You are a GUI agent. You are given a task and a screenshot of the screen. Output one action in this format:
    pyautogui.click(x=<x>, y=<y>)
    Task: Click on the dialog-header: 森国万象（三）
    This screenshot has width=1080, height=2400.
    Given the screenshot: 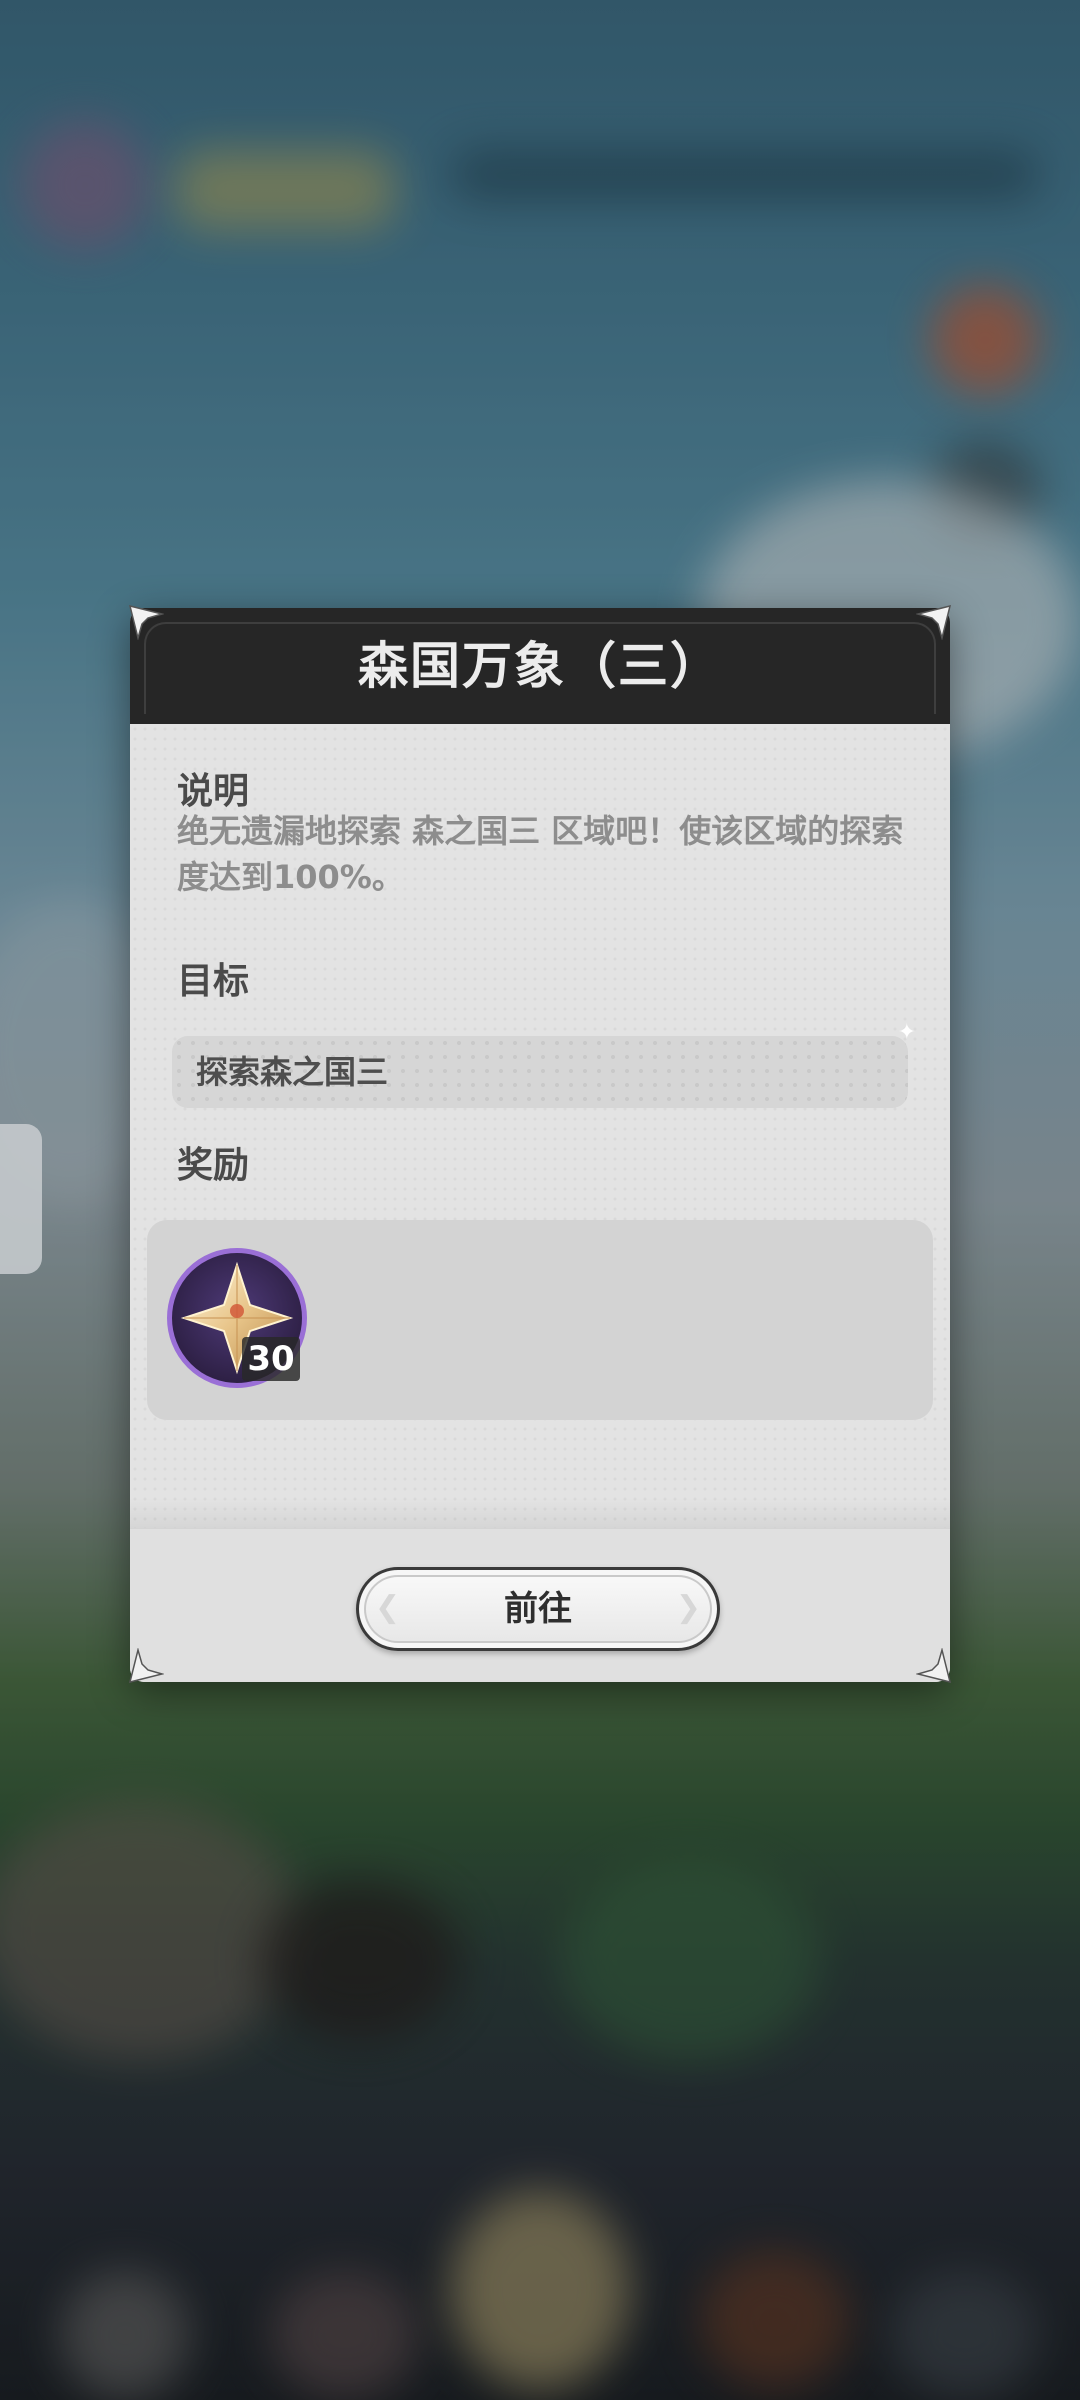 What is the action you would take?
    pyautogui.click(x=540, y=667)
    